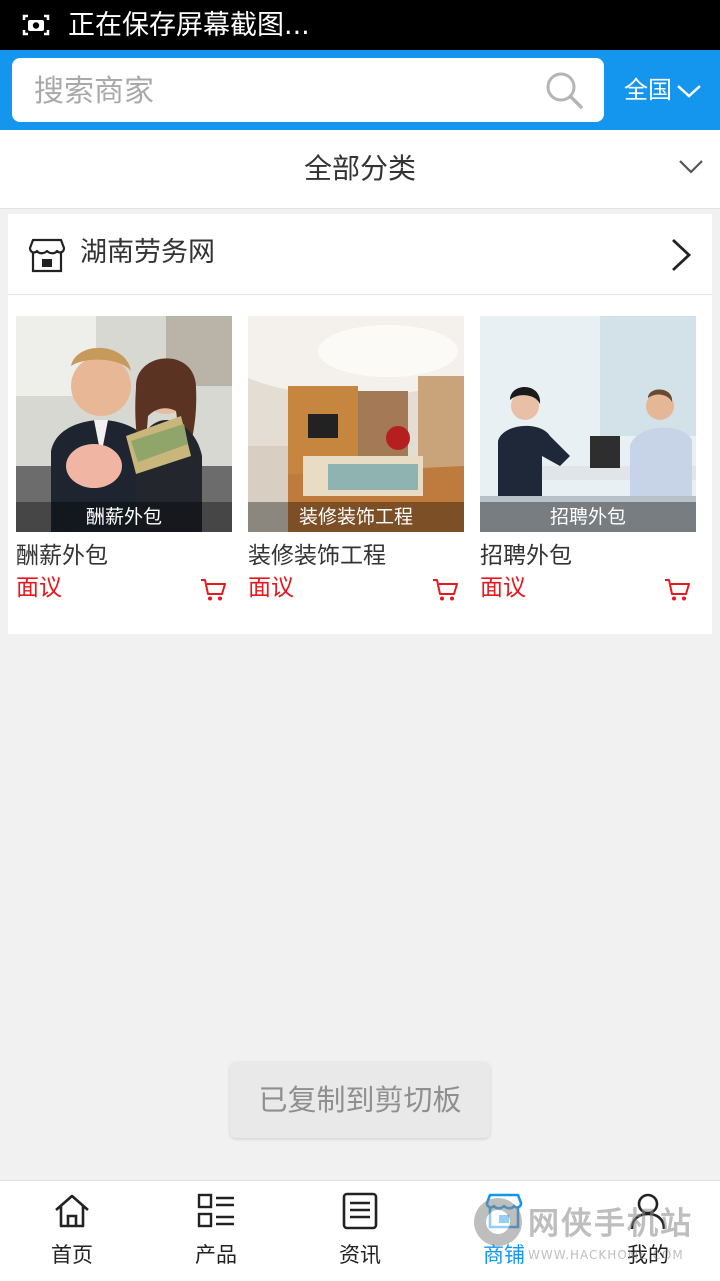 The width and height of the screenshot is (720, 1281). I want to click on search-input, so click(284, 91).